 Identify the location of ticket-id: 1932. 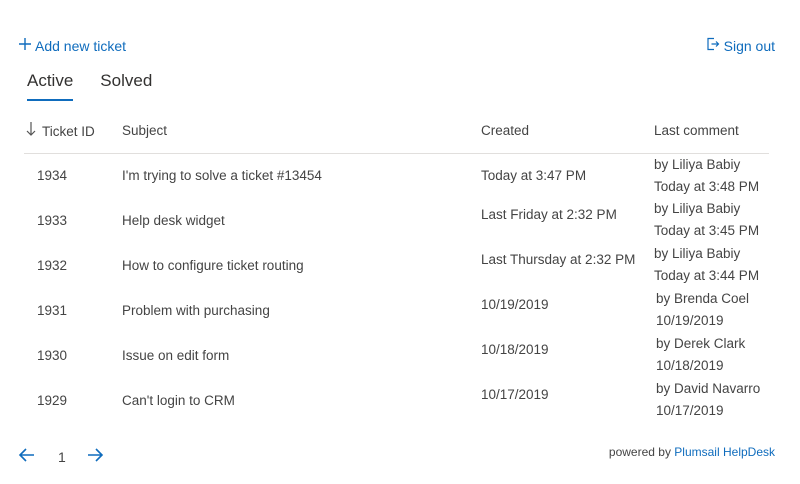
(52, 265).